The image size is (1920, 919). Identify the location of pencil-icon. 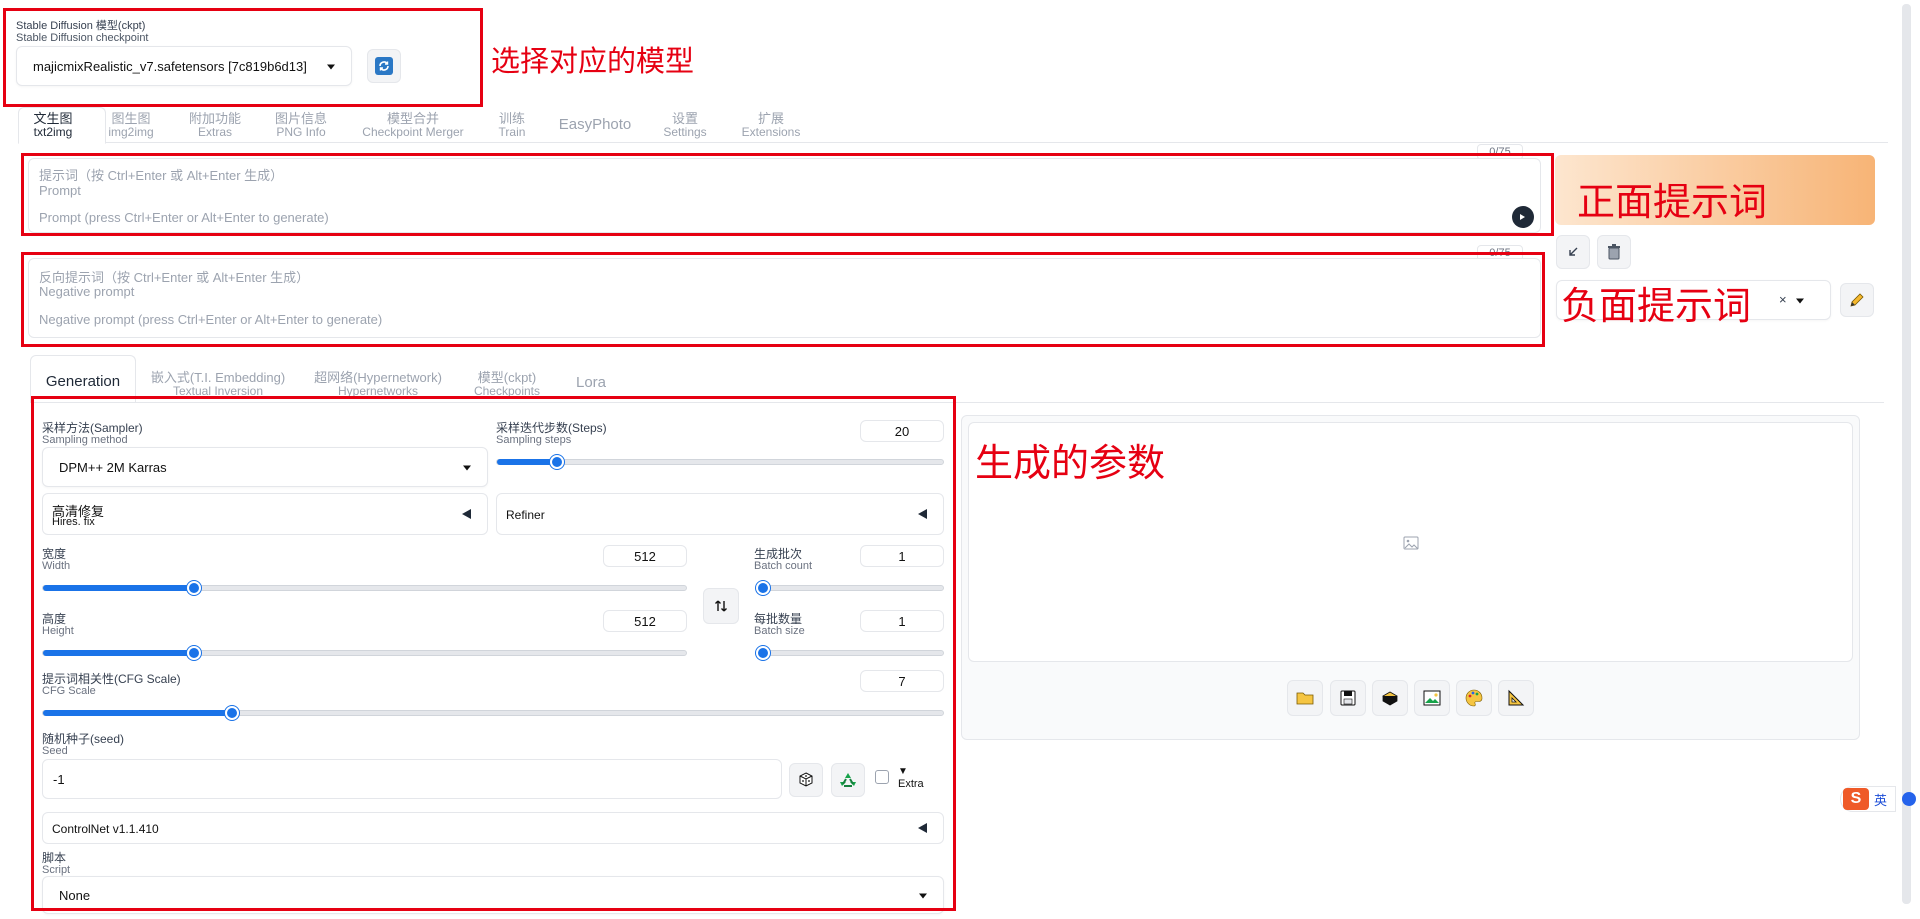
(1857, 300).